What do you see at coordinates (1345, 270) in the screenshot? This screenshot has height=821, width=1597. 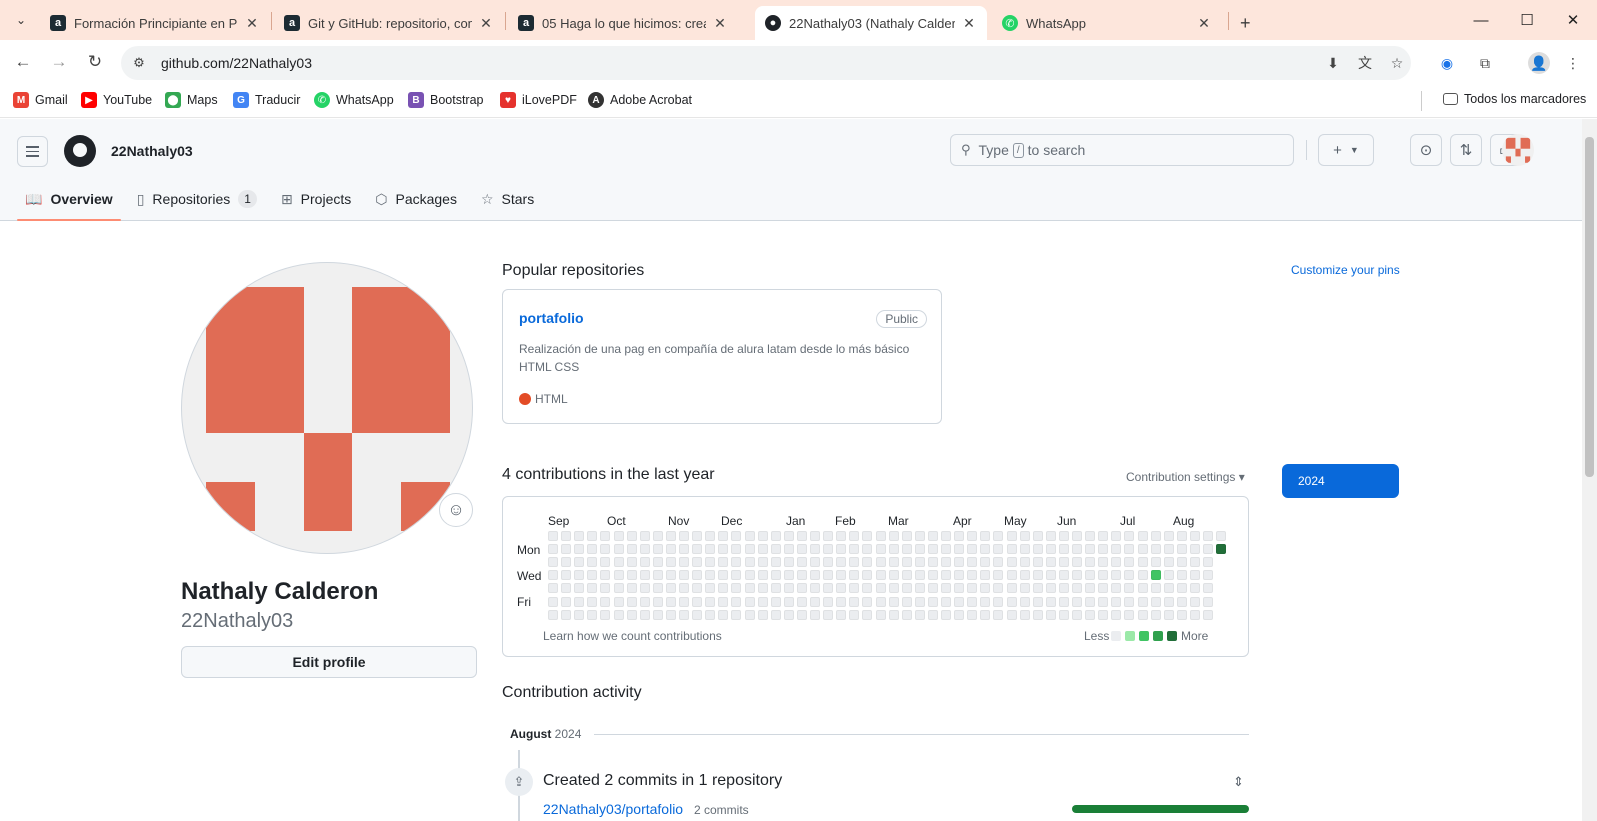 I see `customize-pins-link: Customize your pins` at bounding box center [1345, 270].